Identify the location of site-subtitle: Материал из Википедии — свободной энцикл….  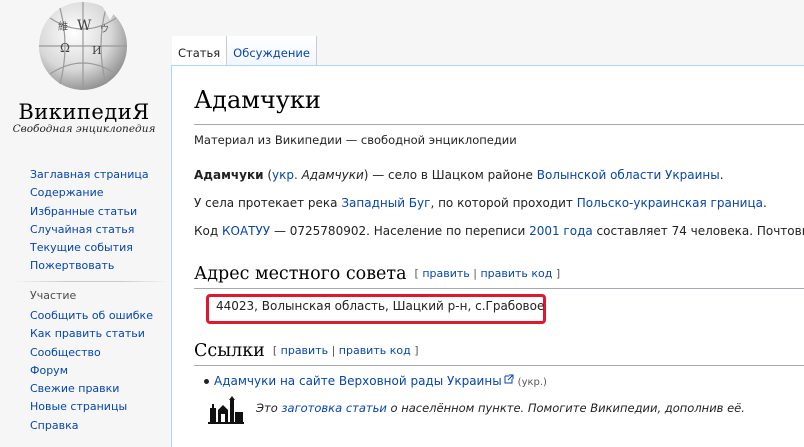
(355, 140).